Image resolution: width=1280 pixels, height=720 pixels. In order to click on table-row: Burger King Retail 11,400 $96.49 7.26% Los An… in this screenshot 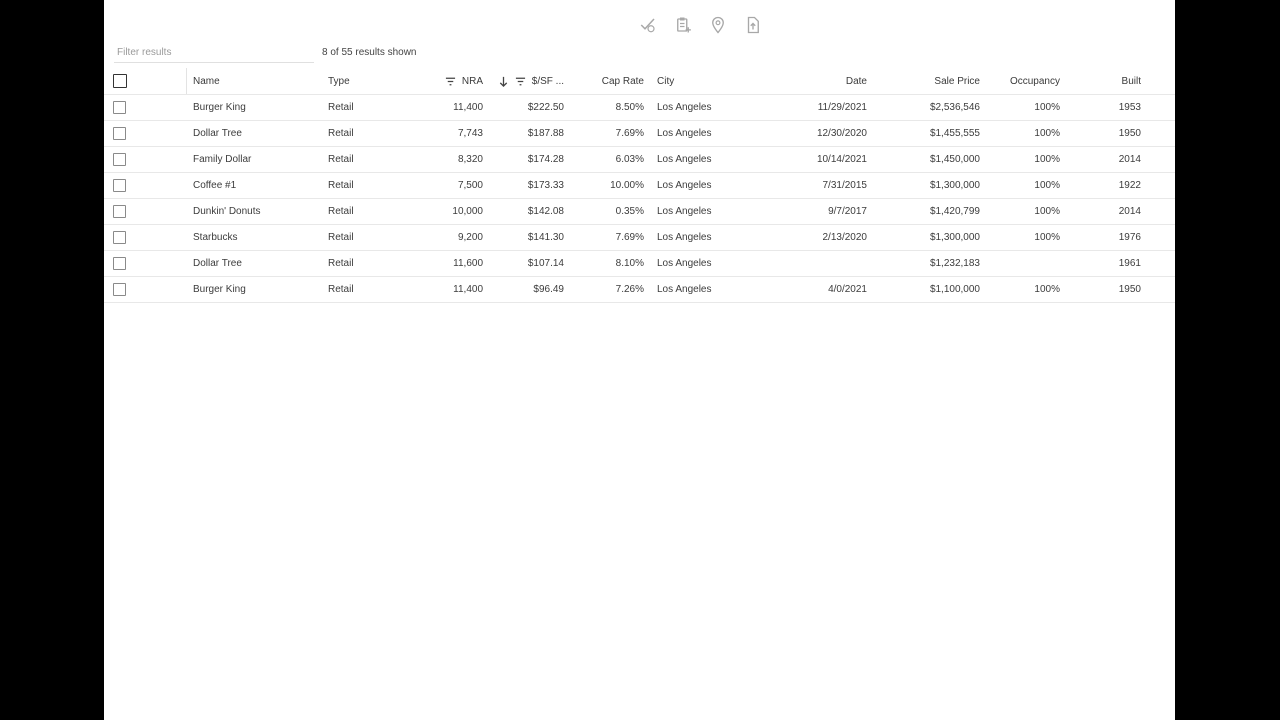, I will do `click(639, 290)`.